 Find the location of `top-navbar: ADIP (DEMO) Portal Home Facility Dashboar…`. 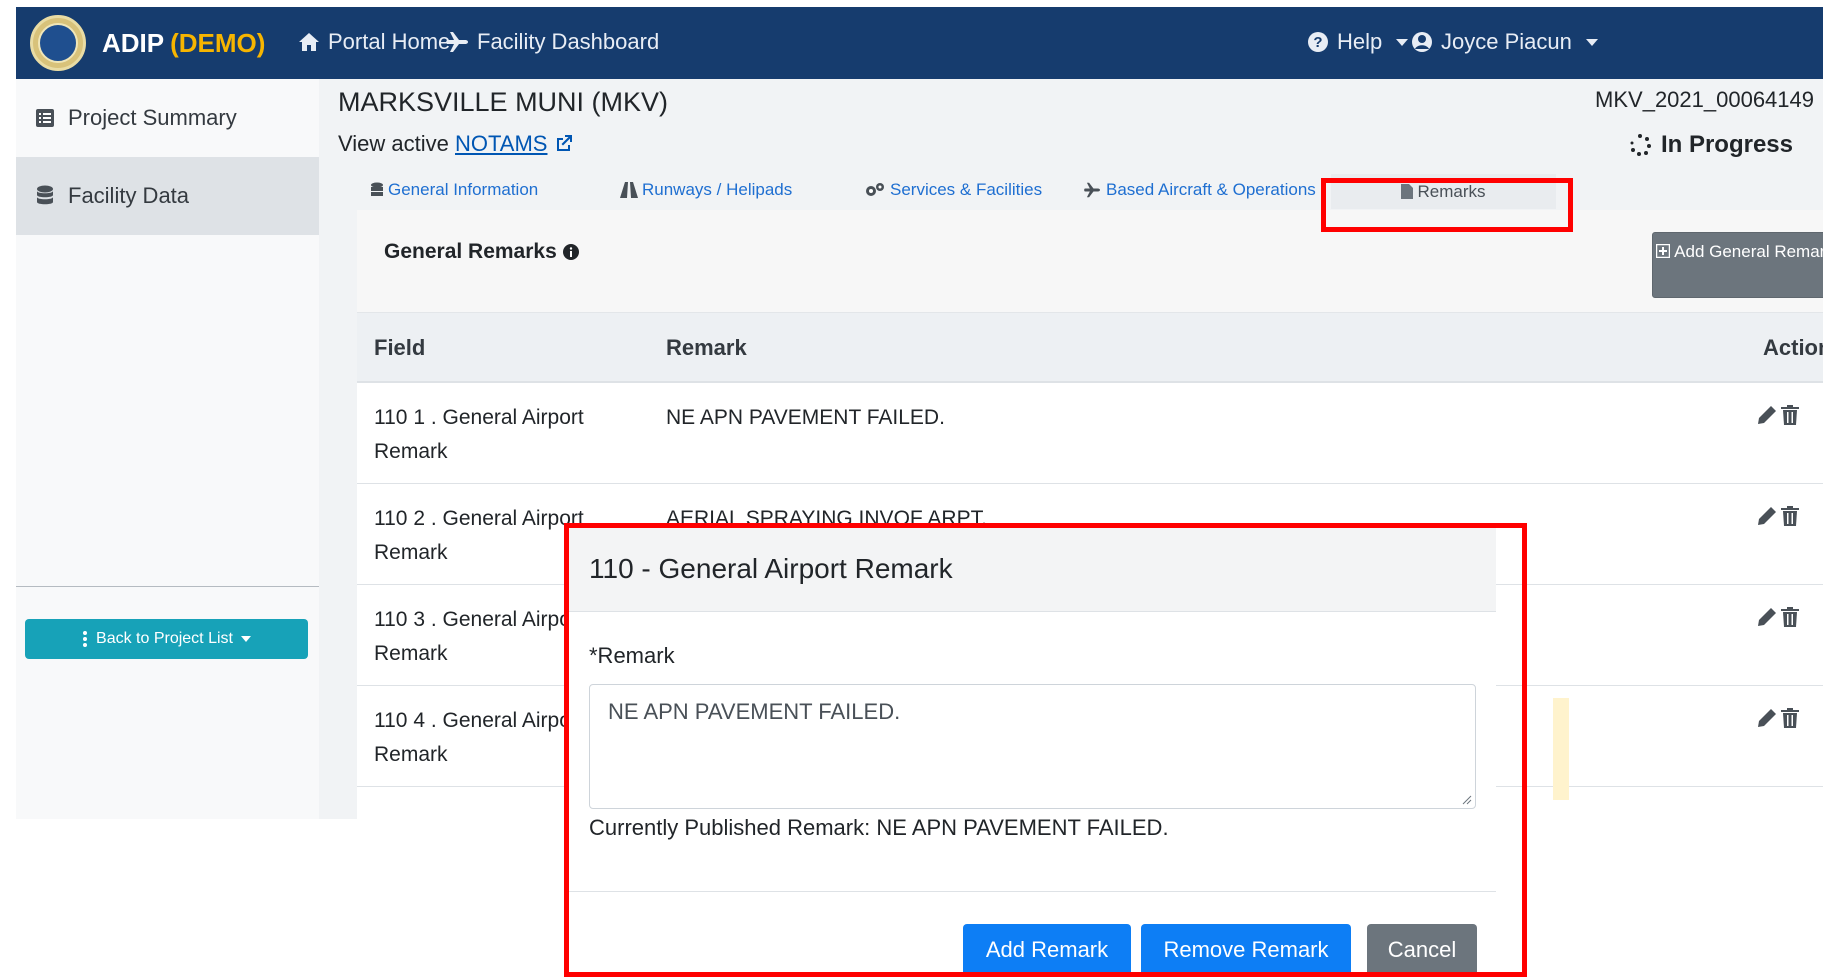

top-navbar: ADIP (DEMO) Portal Home Facility Dashboar… is located at coordinates (919, 43).